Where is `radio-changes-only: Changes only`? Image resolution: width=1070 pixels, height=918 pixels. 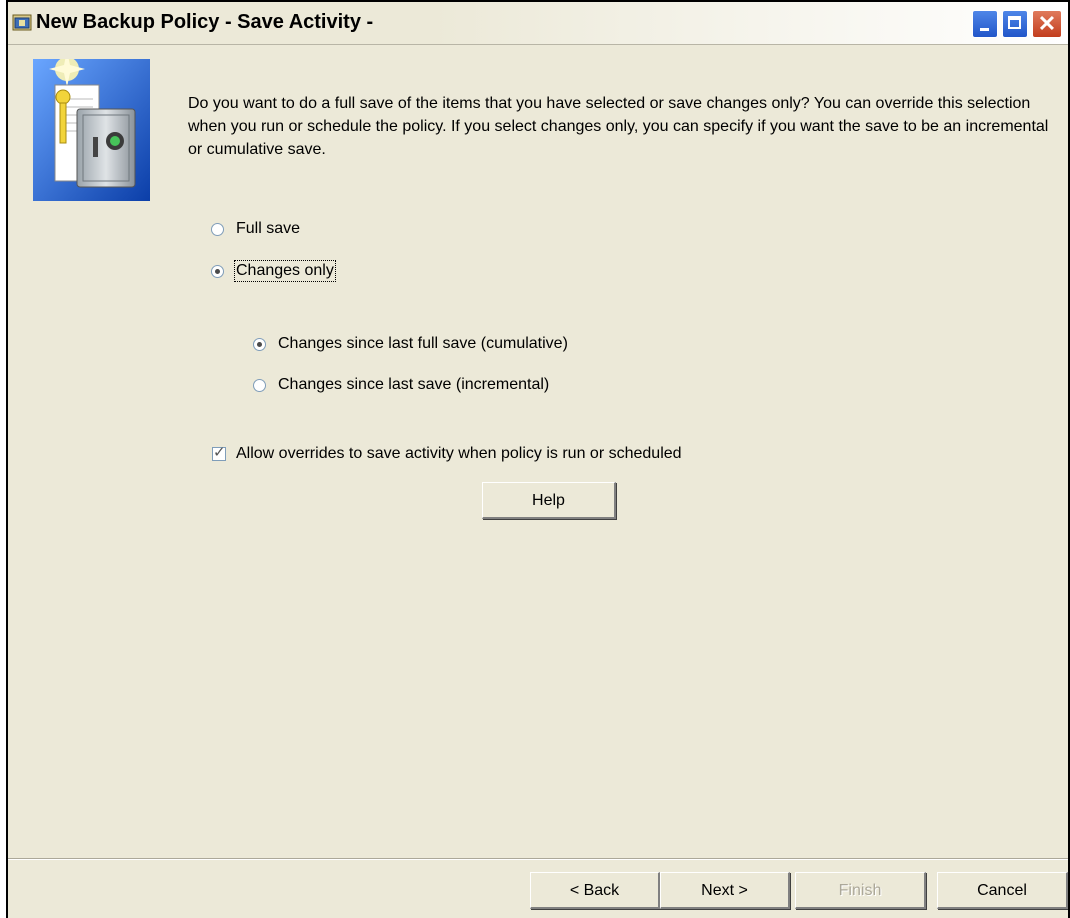 radio-changes-only: Changes only is located at coordinates (273, 271).